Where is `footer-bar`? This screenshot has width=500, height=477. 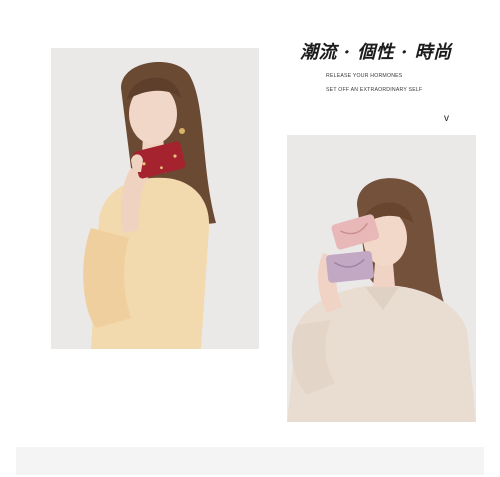 footer-bar is located at coordinates (250, 461).